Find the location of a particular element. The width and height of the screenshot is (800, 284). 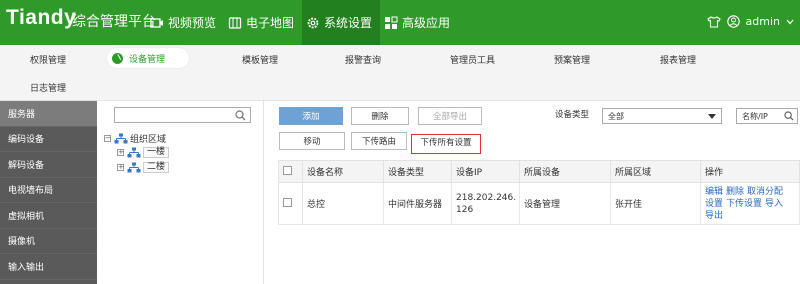

sidebar-item-io: 输入输出 is located at coordinates (48, 267).